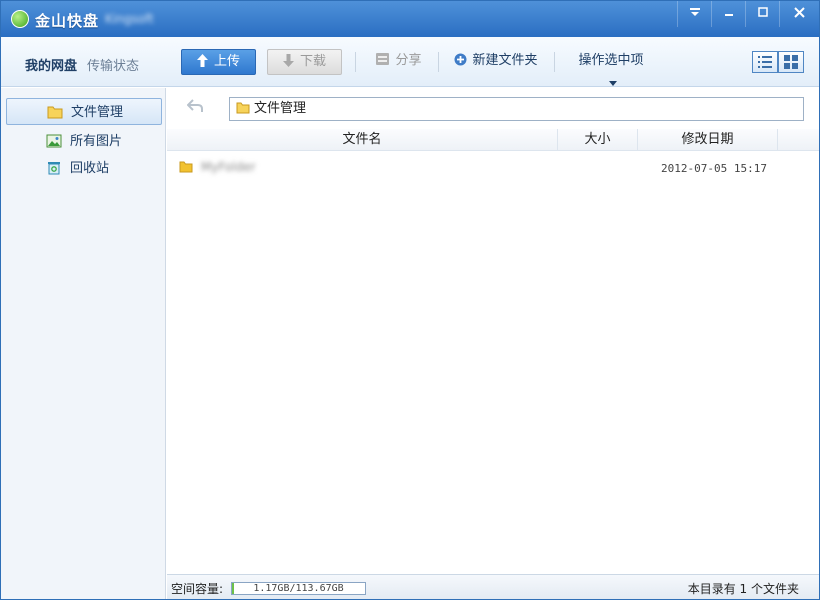  Describe the element at coordinates (493, 168) in the screenshot. I see `table-row: MyFolder 2012-07-05 15:17` at that location.